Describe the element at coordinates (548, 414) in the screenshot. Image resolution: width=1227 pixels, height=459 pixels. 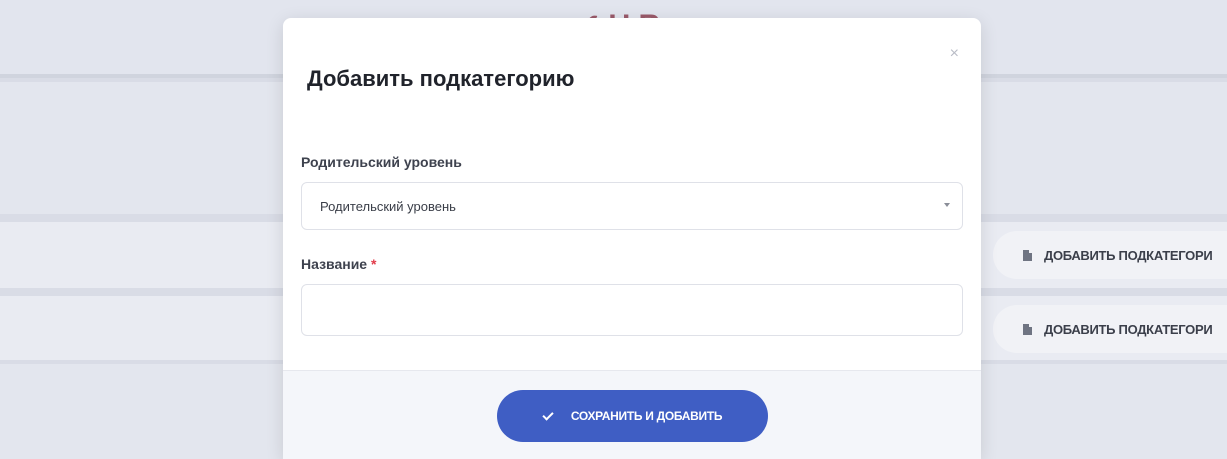
I see `check-icon` at that location.